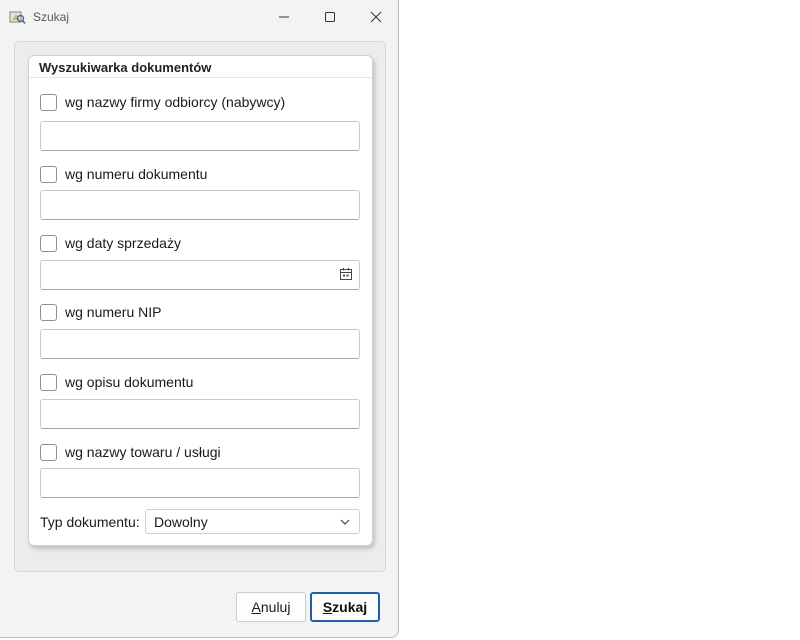 The image size is (800, 640). I want to click on checkbox-label: wg numeru dokumentu, so click(136, 174).